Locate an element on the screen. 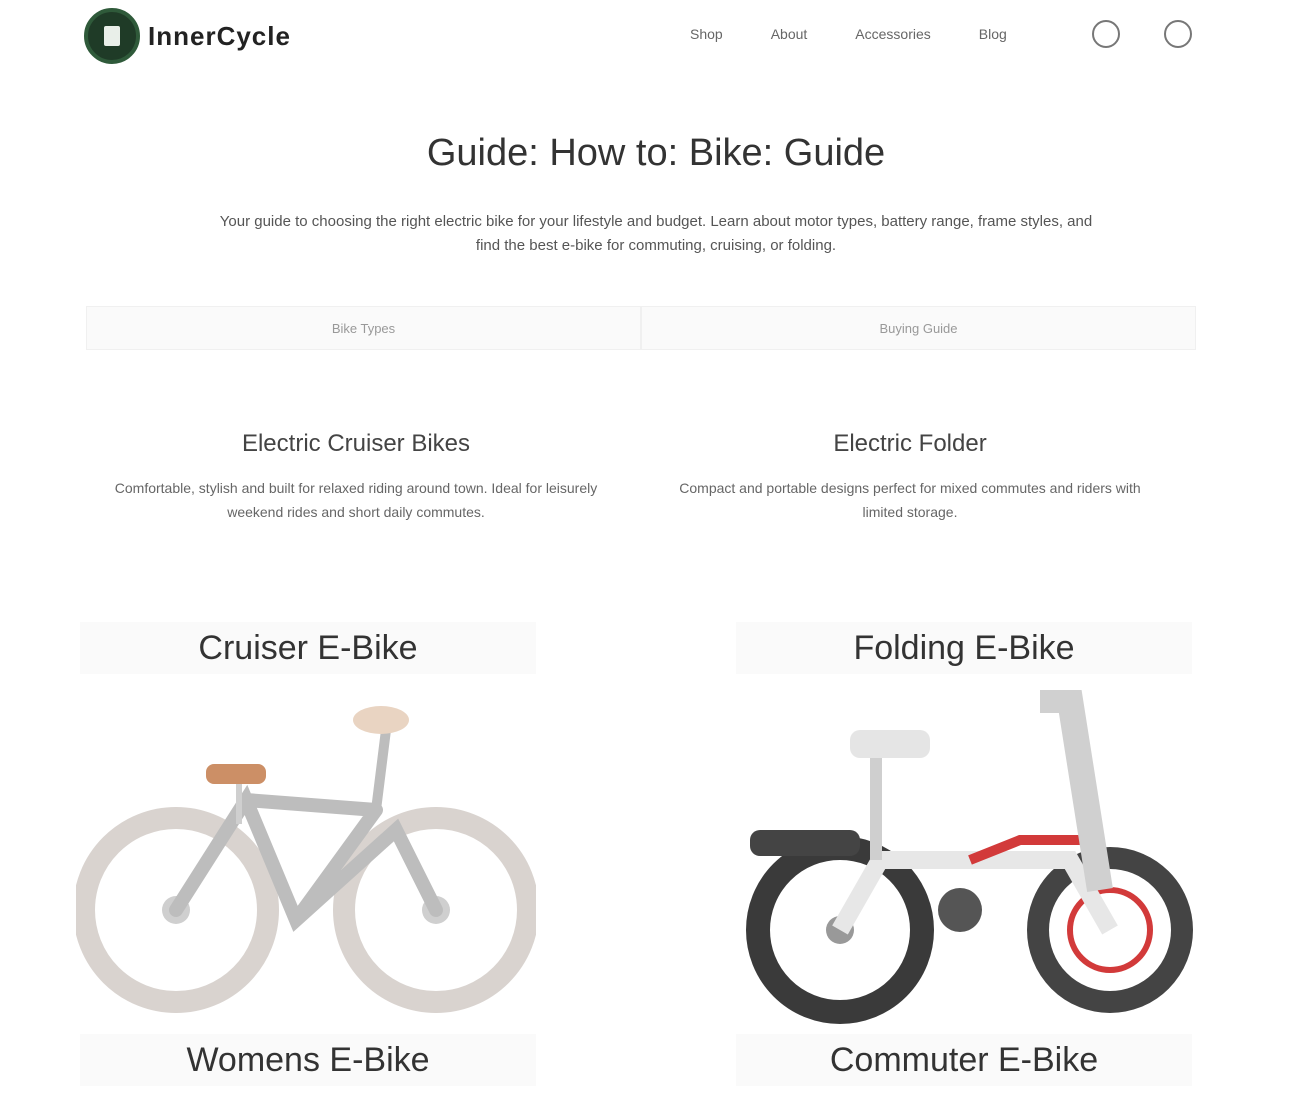  nav-blog: Blog is located at coordinates (993, 34).